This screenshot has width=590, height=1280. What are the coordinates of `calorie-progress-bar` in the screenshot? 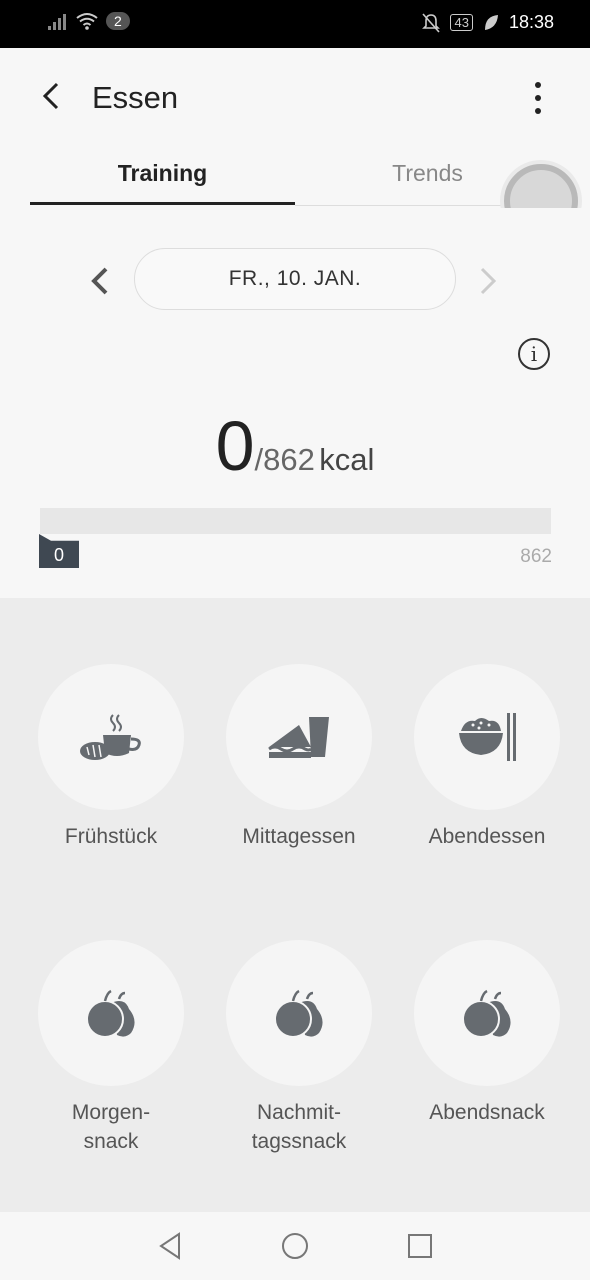 It's located at (295, 521).